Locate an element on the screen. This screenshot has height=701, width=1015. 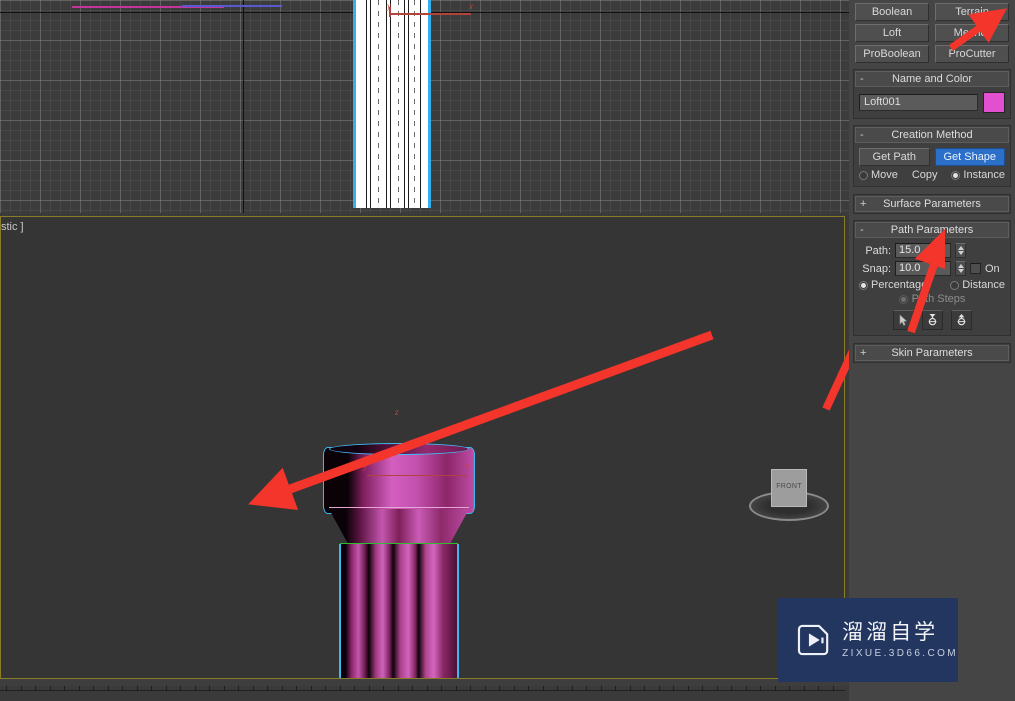
move-radio is located at coordinates (863, 175).